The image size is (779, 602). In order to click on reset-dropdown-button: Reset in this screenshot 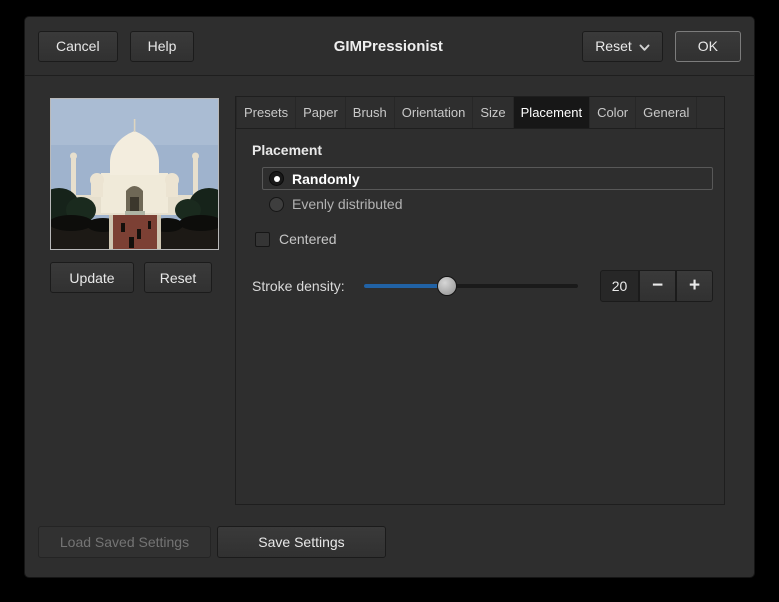, I will do `click(622, 46)`.